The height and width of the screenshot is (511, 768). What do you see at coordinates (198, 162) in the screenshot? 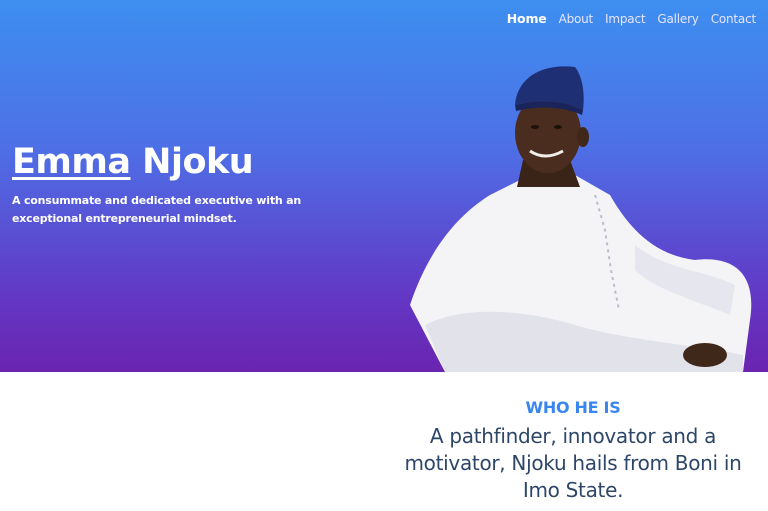
I see `hero-last-name: Njoku` at bounding box center [198, 162].